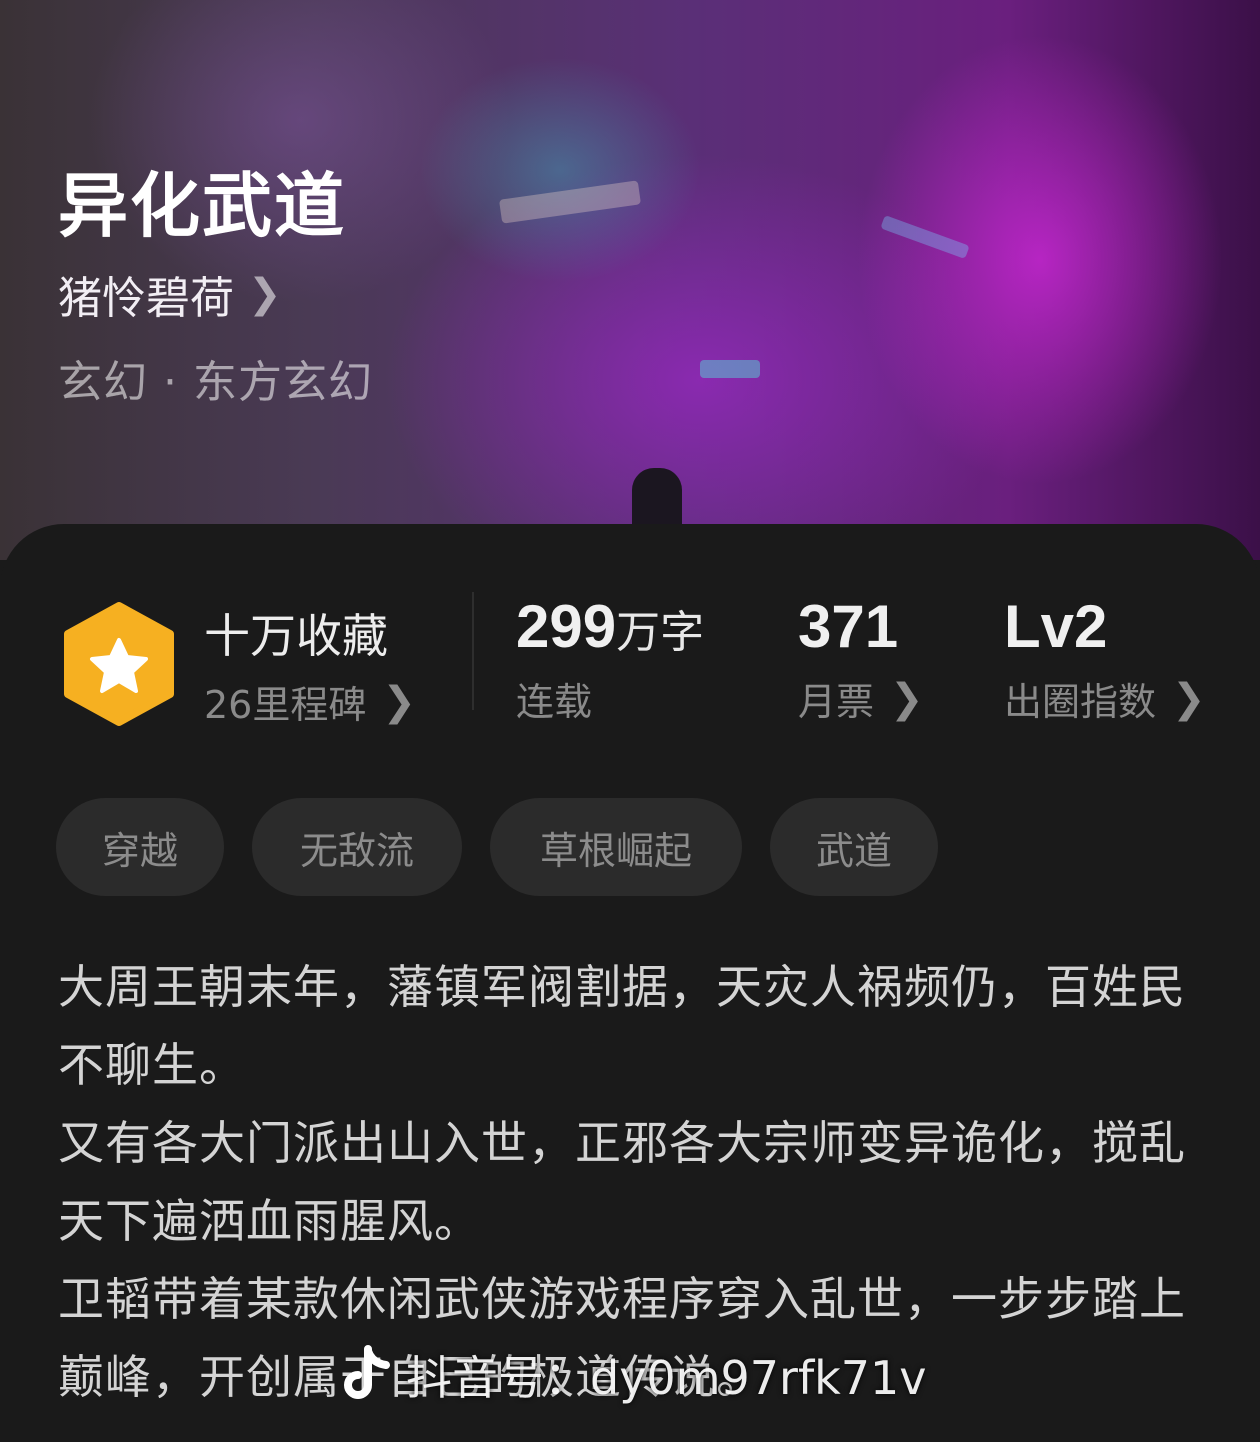 The width and height of the screenshot is (1260, 1442). Describe the element at coordinates (140, 847) in the screenshot. I see `tag-chip: 穿越` at that location.